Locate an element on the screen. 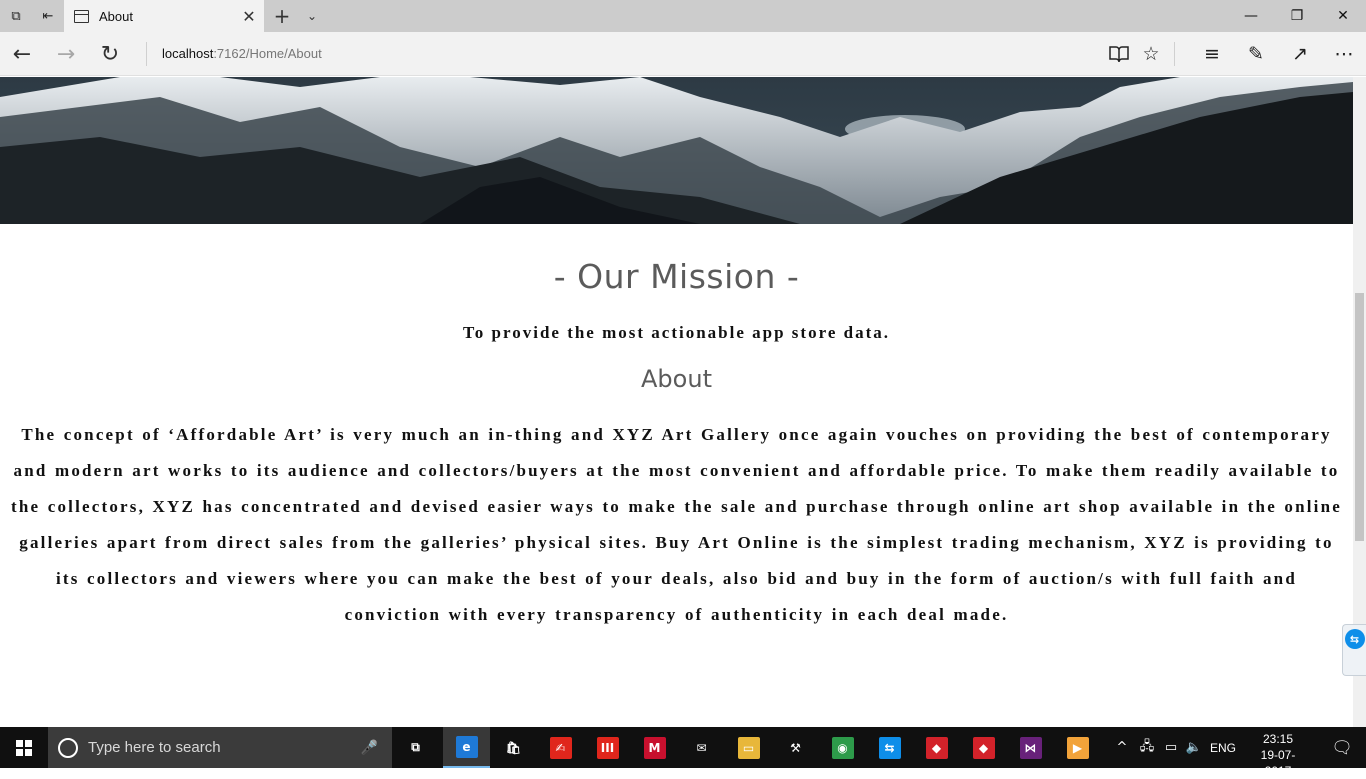 This screenshot has width=1366, height=779. volume-icon: 🔈 is located at coordinates (1194, 747).